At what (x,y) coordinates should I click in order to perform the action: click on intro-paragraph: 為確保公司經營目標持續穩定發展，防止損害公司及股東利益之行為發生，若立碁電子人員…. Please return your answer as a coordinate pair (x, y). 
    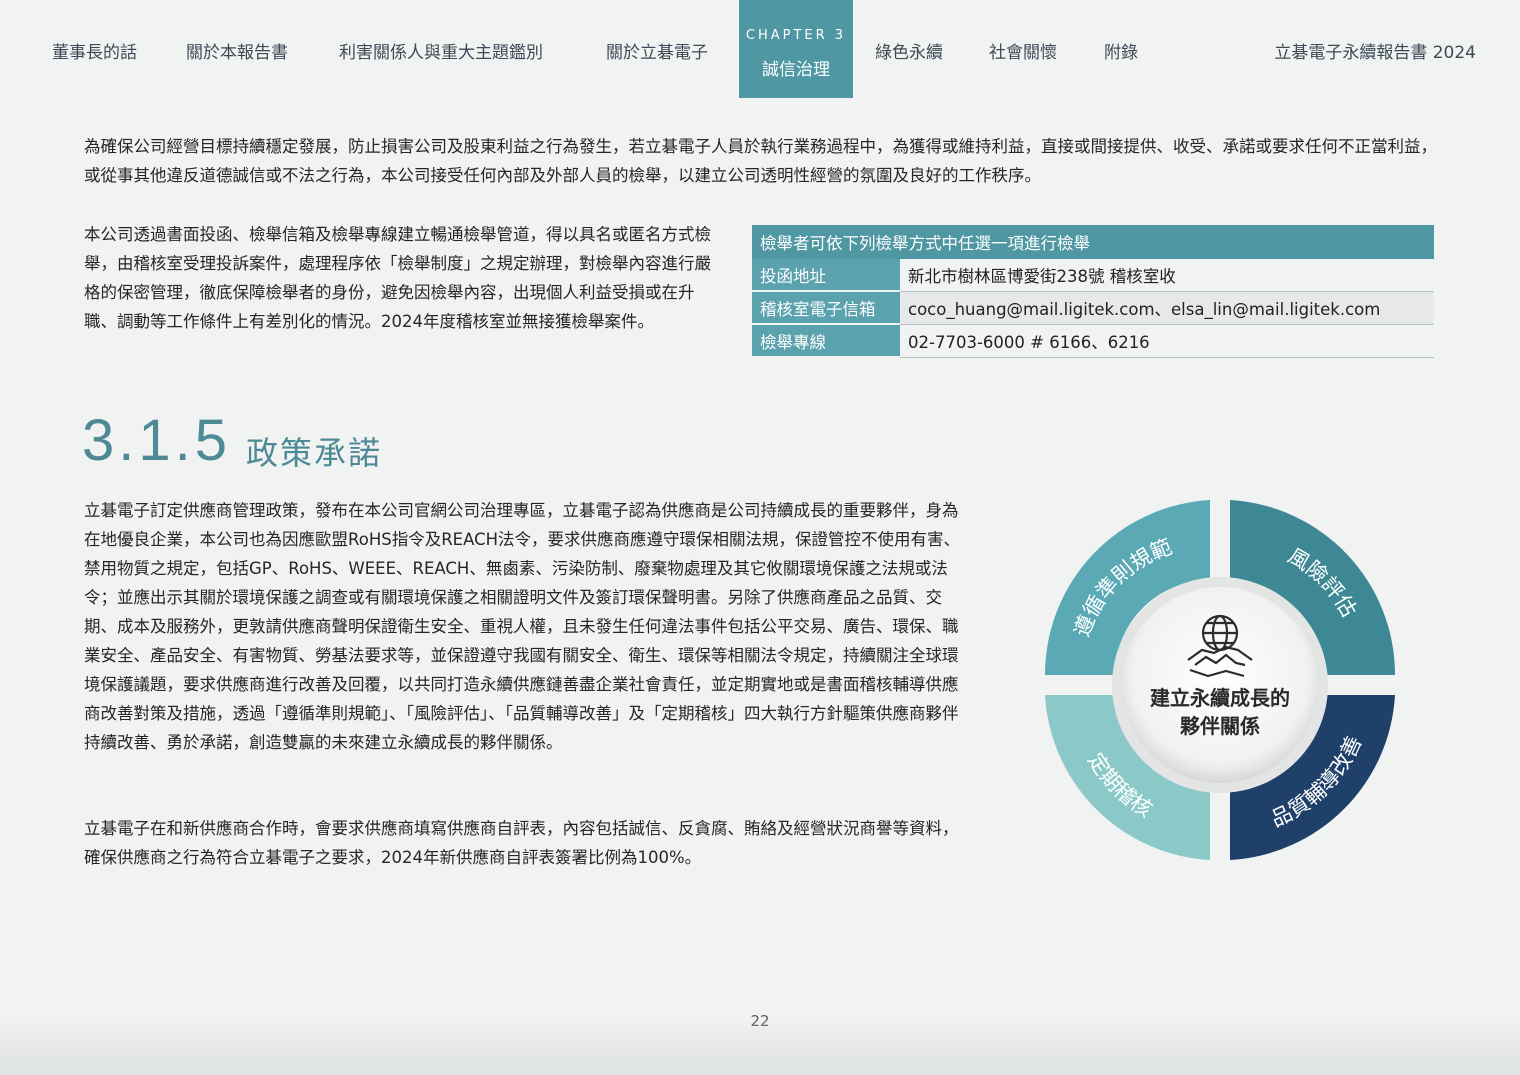
    Looking at the image, I should click on (760, 161).